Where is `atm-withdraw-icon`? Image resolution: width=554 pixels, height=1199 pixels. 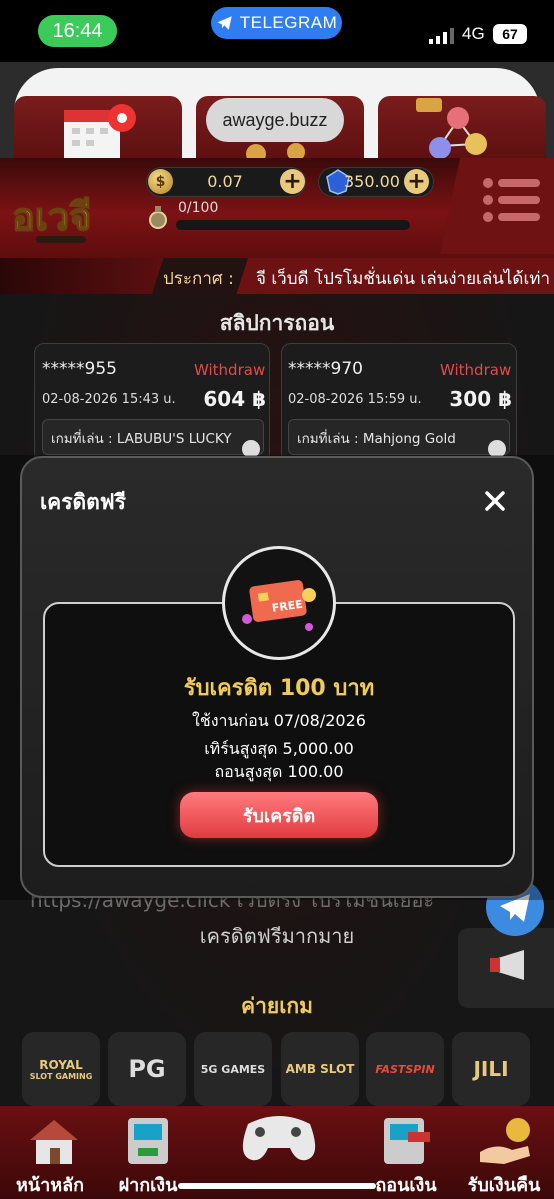
atm-withdraw-icon is located at coordinates (407, 1141).